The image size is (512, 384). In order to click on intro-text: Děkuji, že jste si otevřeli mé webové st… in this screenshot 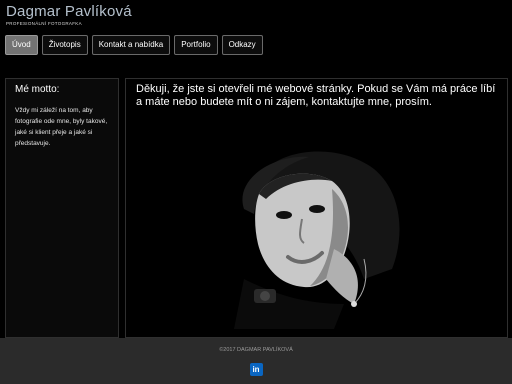, I will do `click(316, 95)`.